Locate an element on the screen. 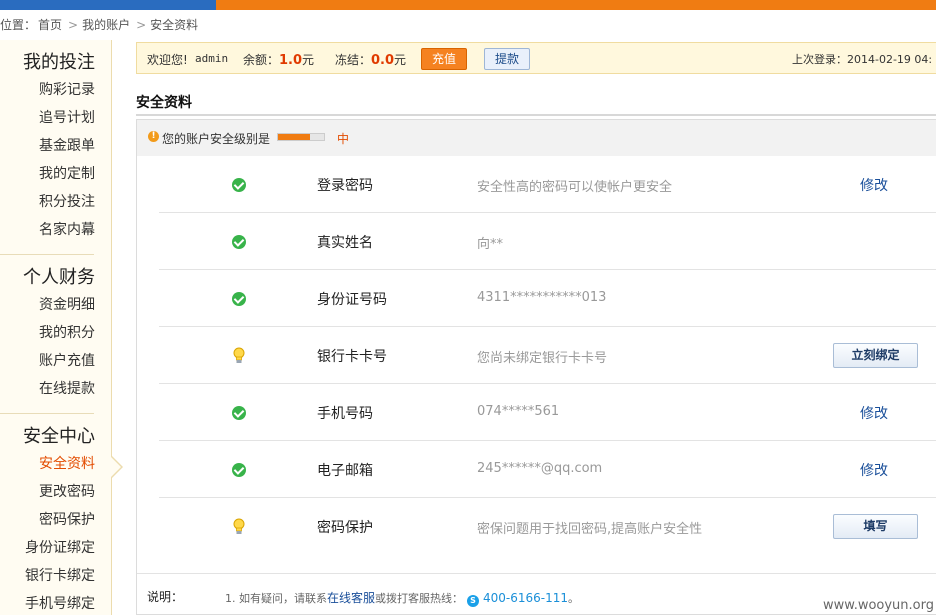 The width and height of the screenshot is (936, 615). top-color-bar-orange is located at coordinates (576, 5).